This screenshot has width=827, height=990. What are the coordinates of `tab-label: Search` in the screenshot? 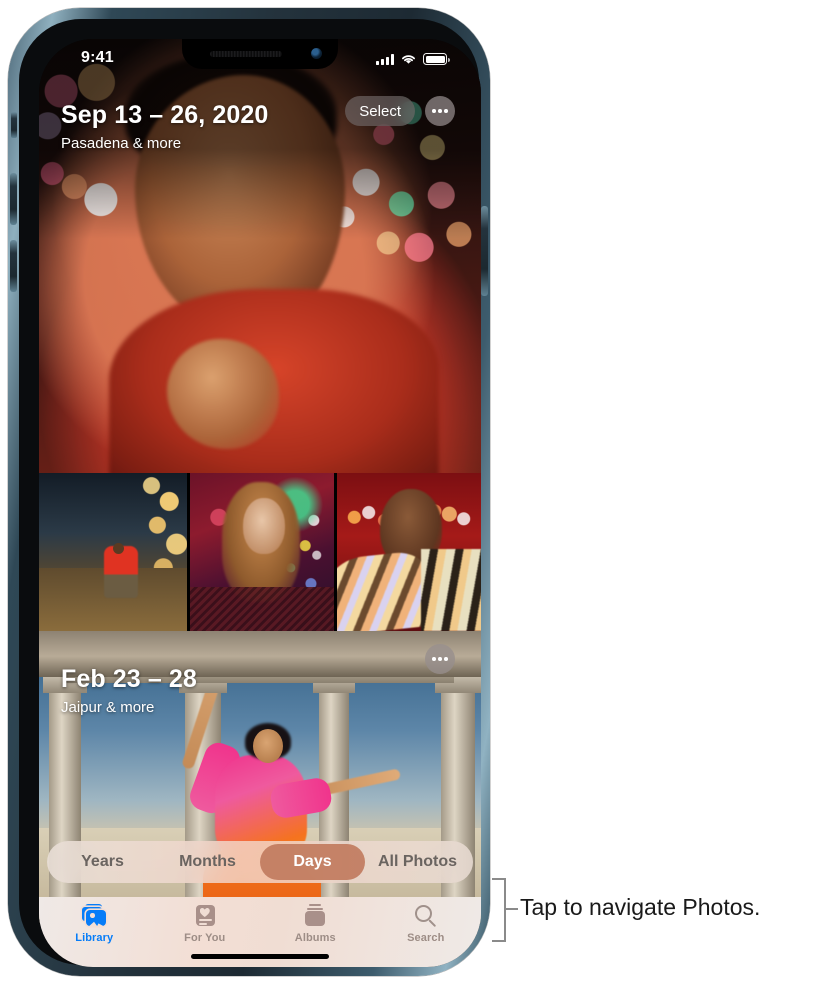 It's located at (426, 938).